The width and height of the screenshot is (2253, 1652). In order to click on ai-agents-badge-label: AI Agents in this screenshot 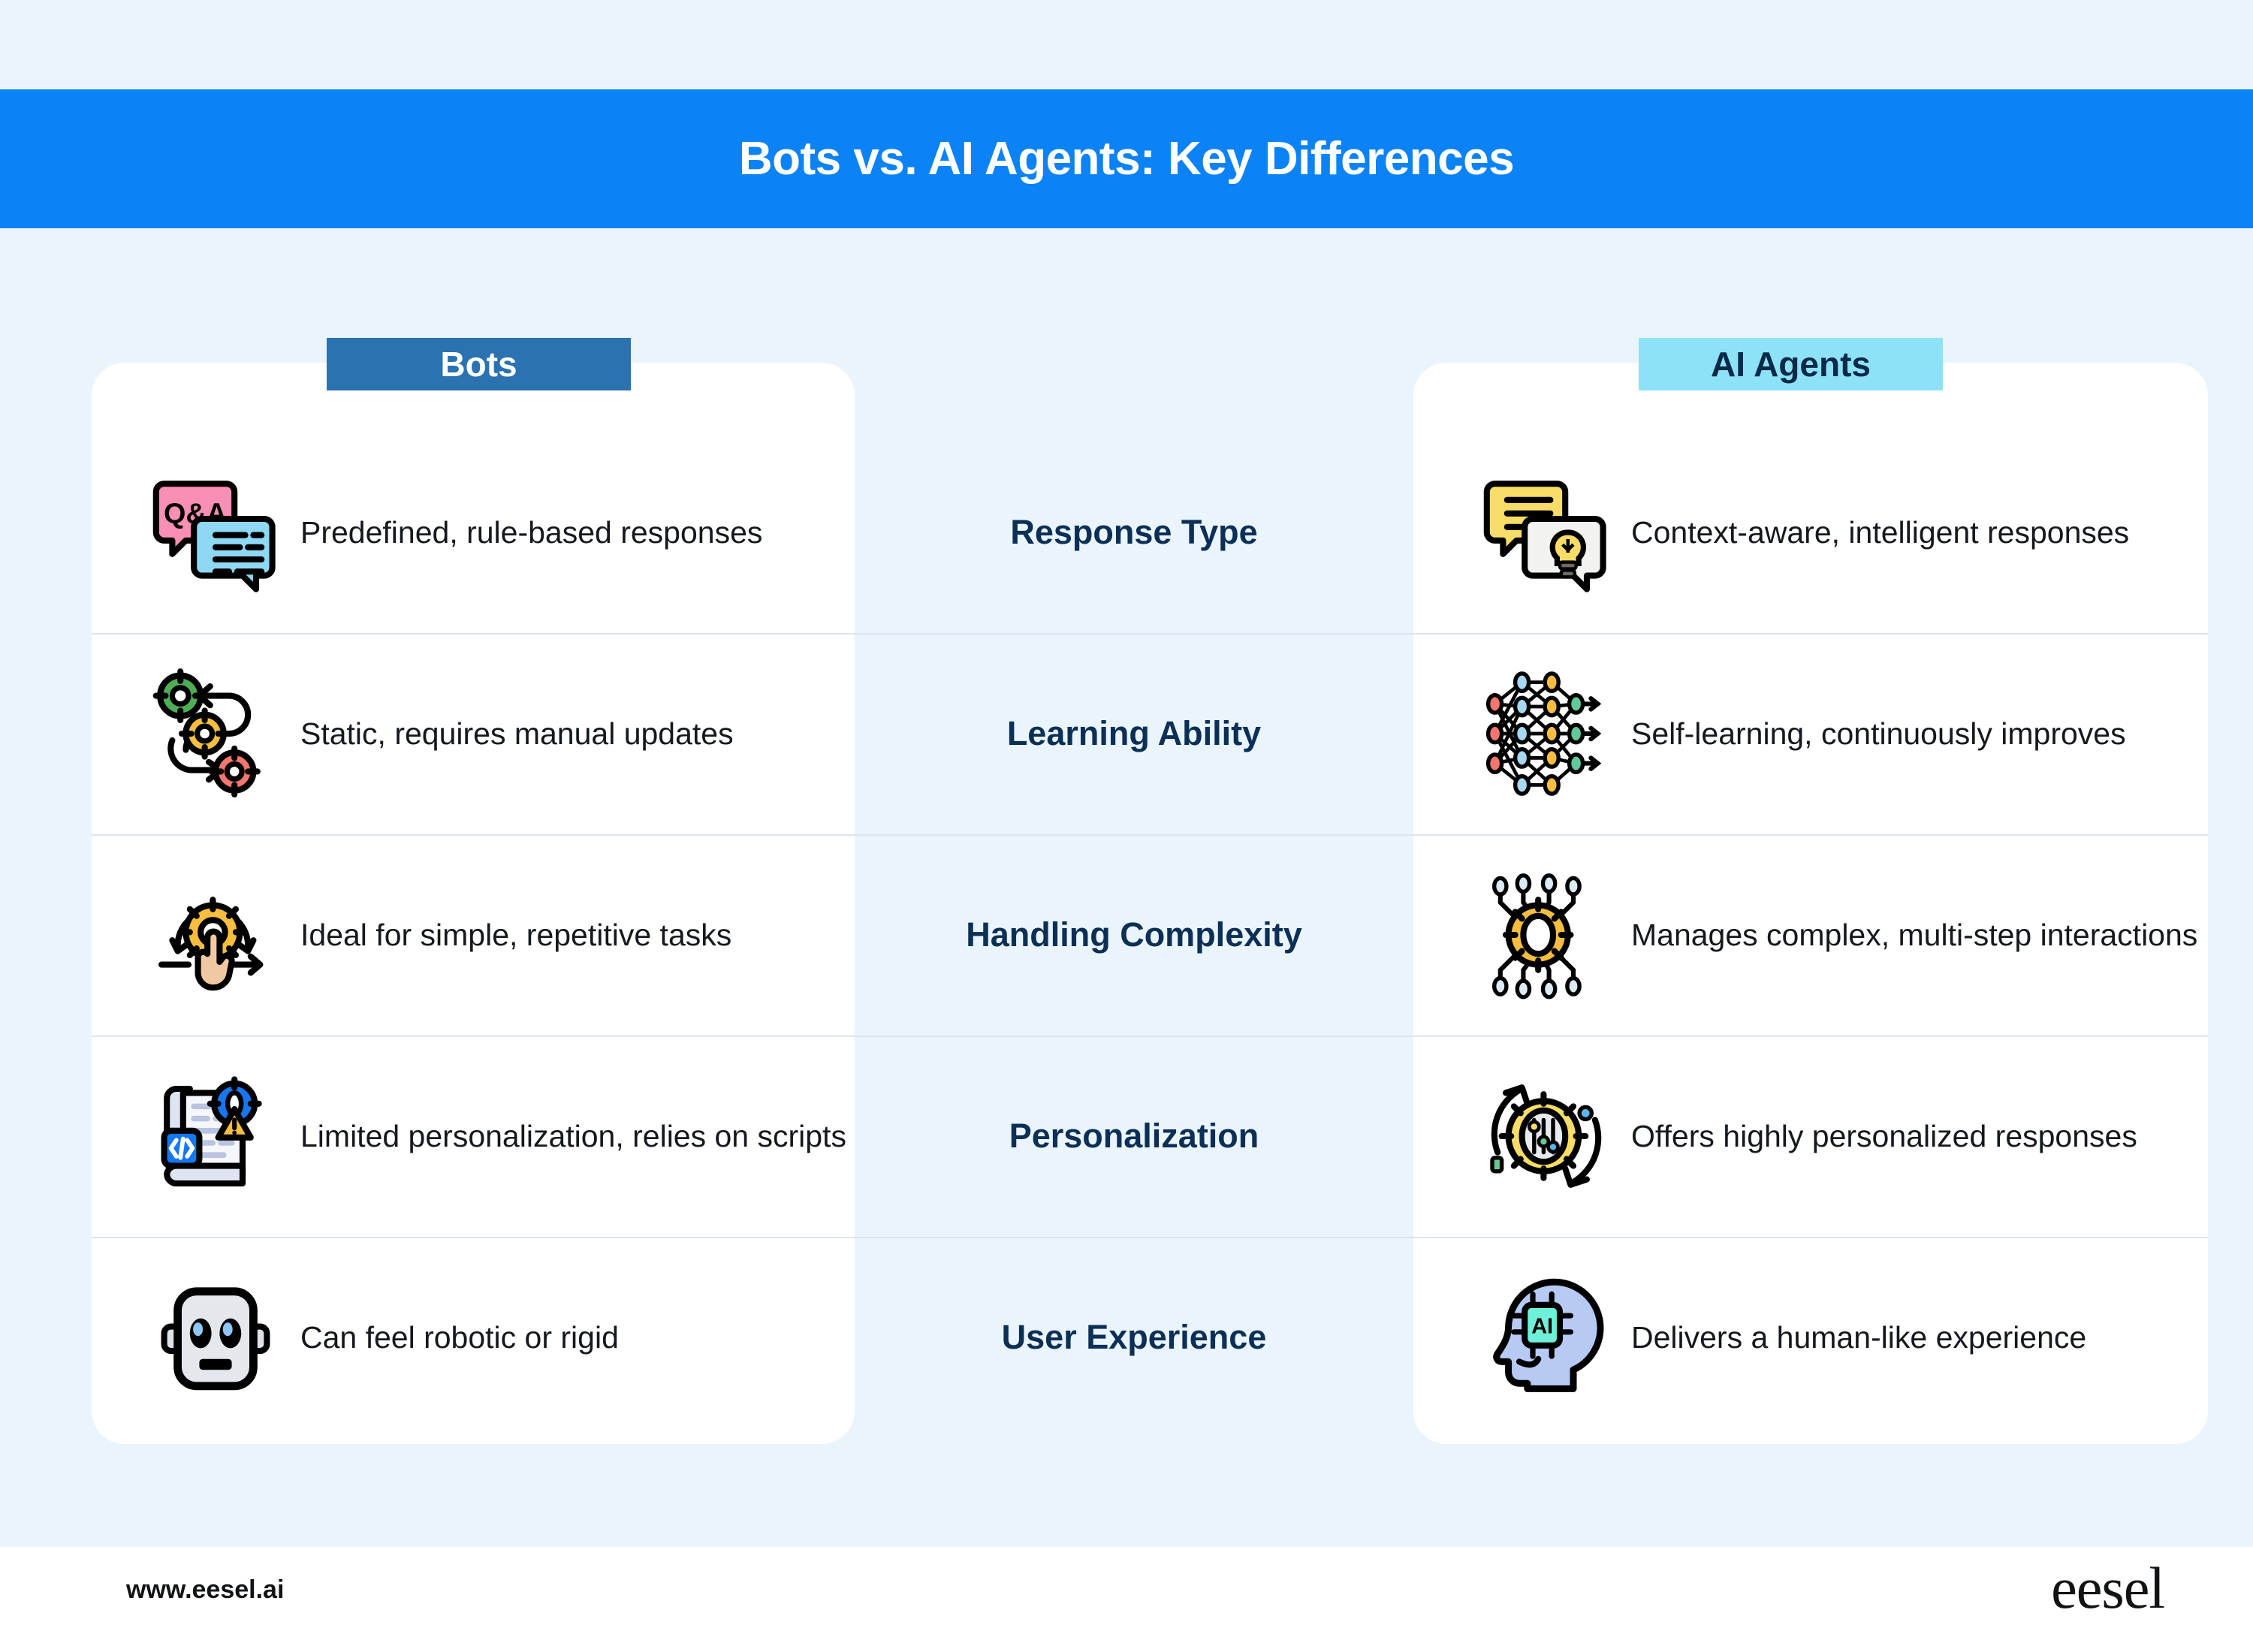, I will do `click(1791, 364)`.